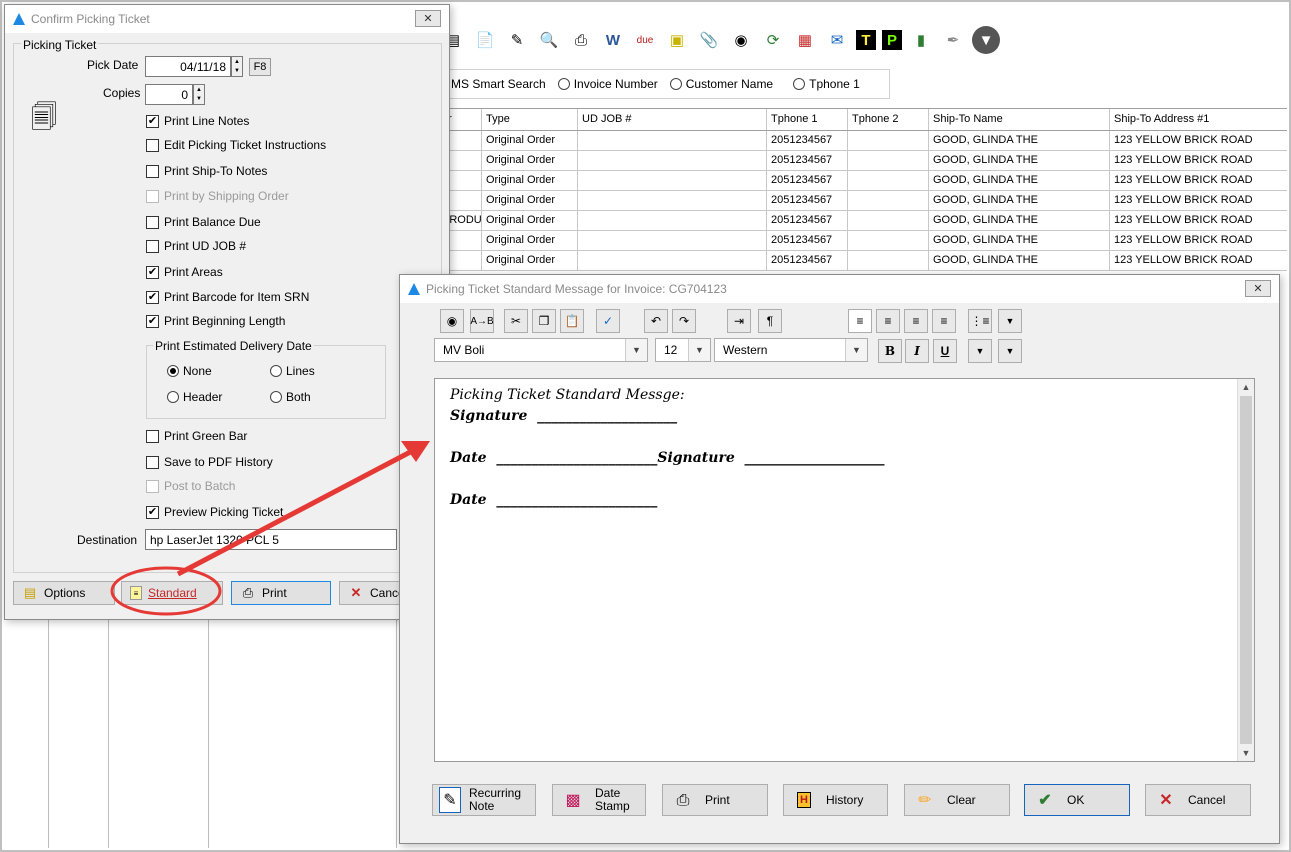 The width and height of the screenshot is (1291, 852). I want to click on document-icon: 📄, so click(485, 40).